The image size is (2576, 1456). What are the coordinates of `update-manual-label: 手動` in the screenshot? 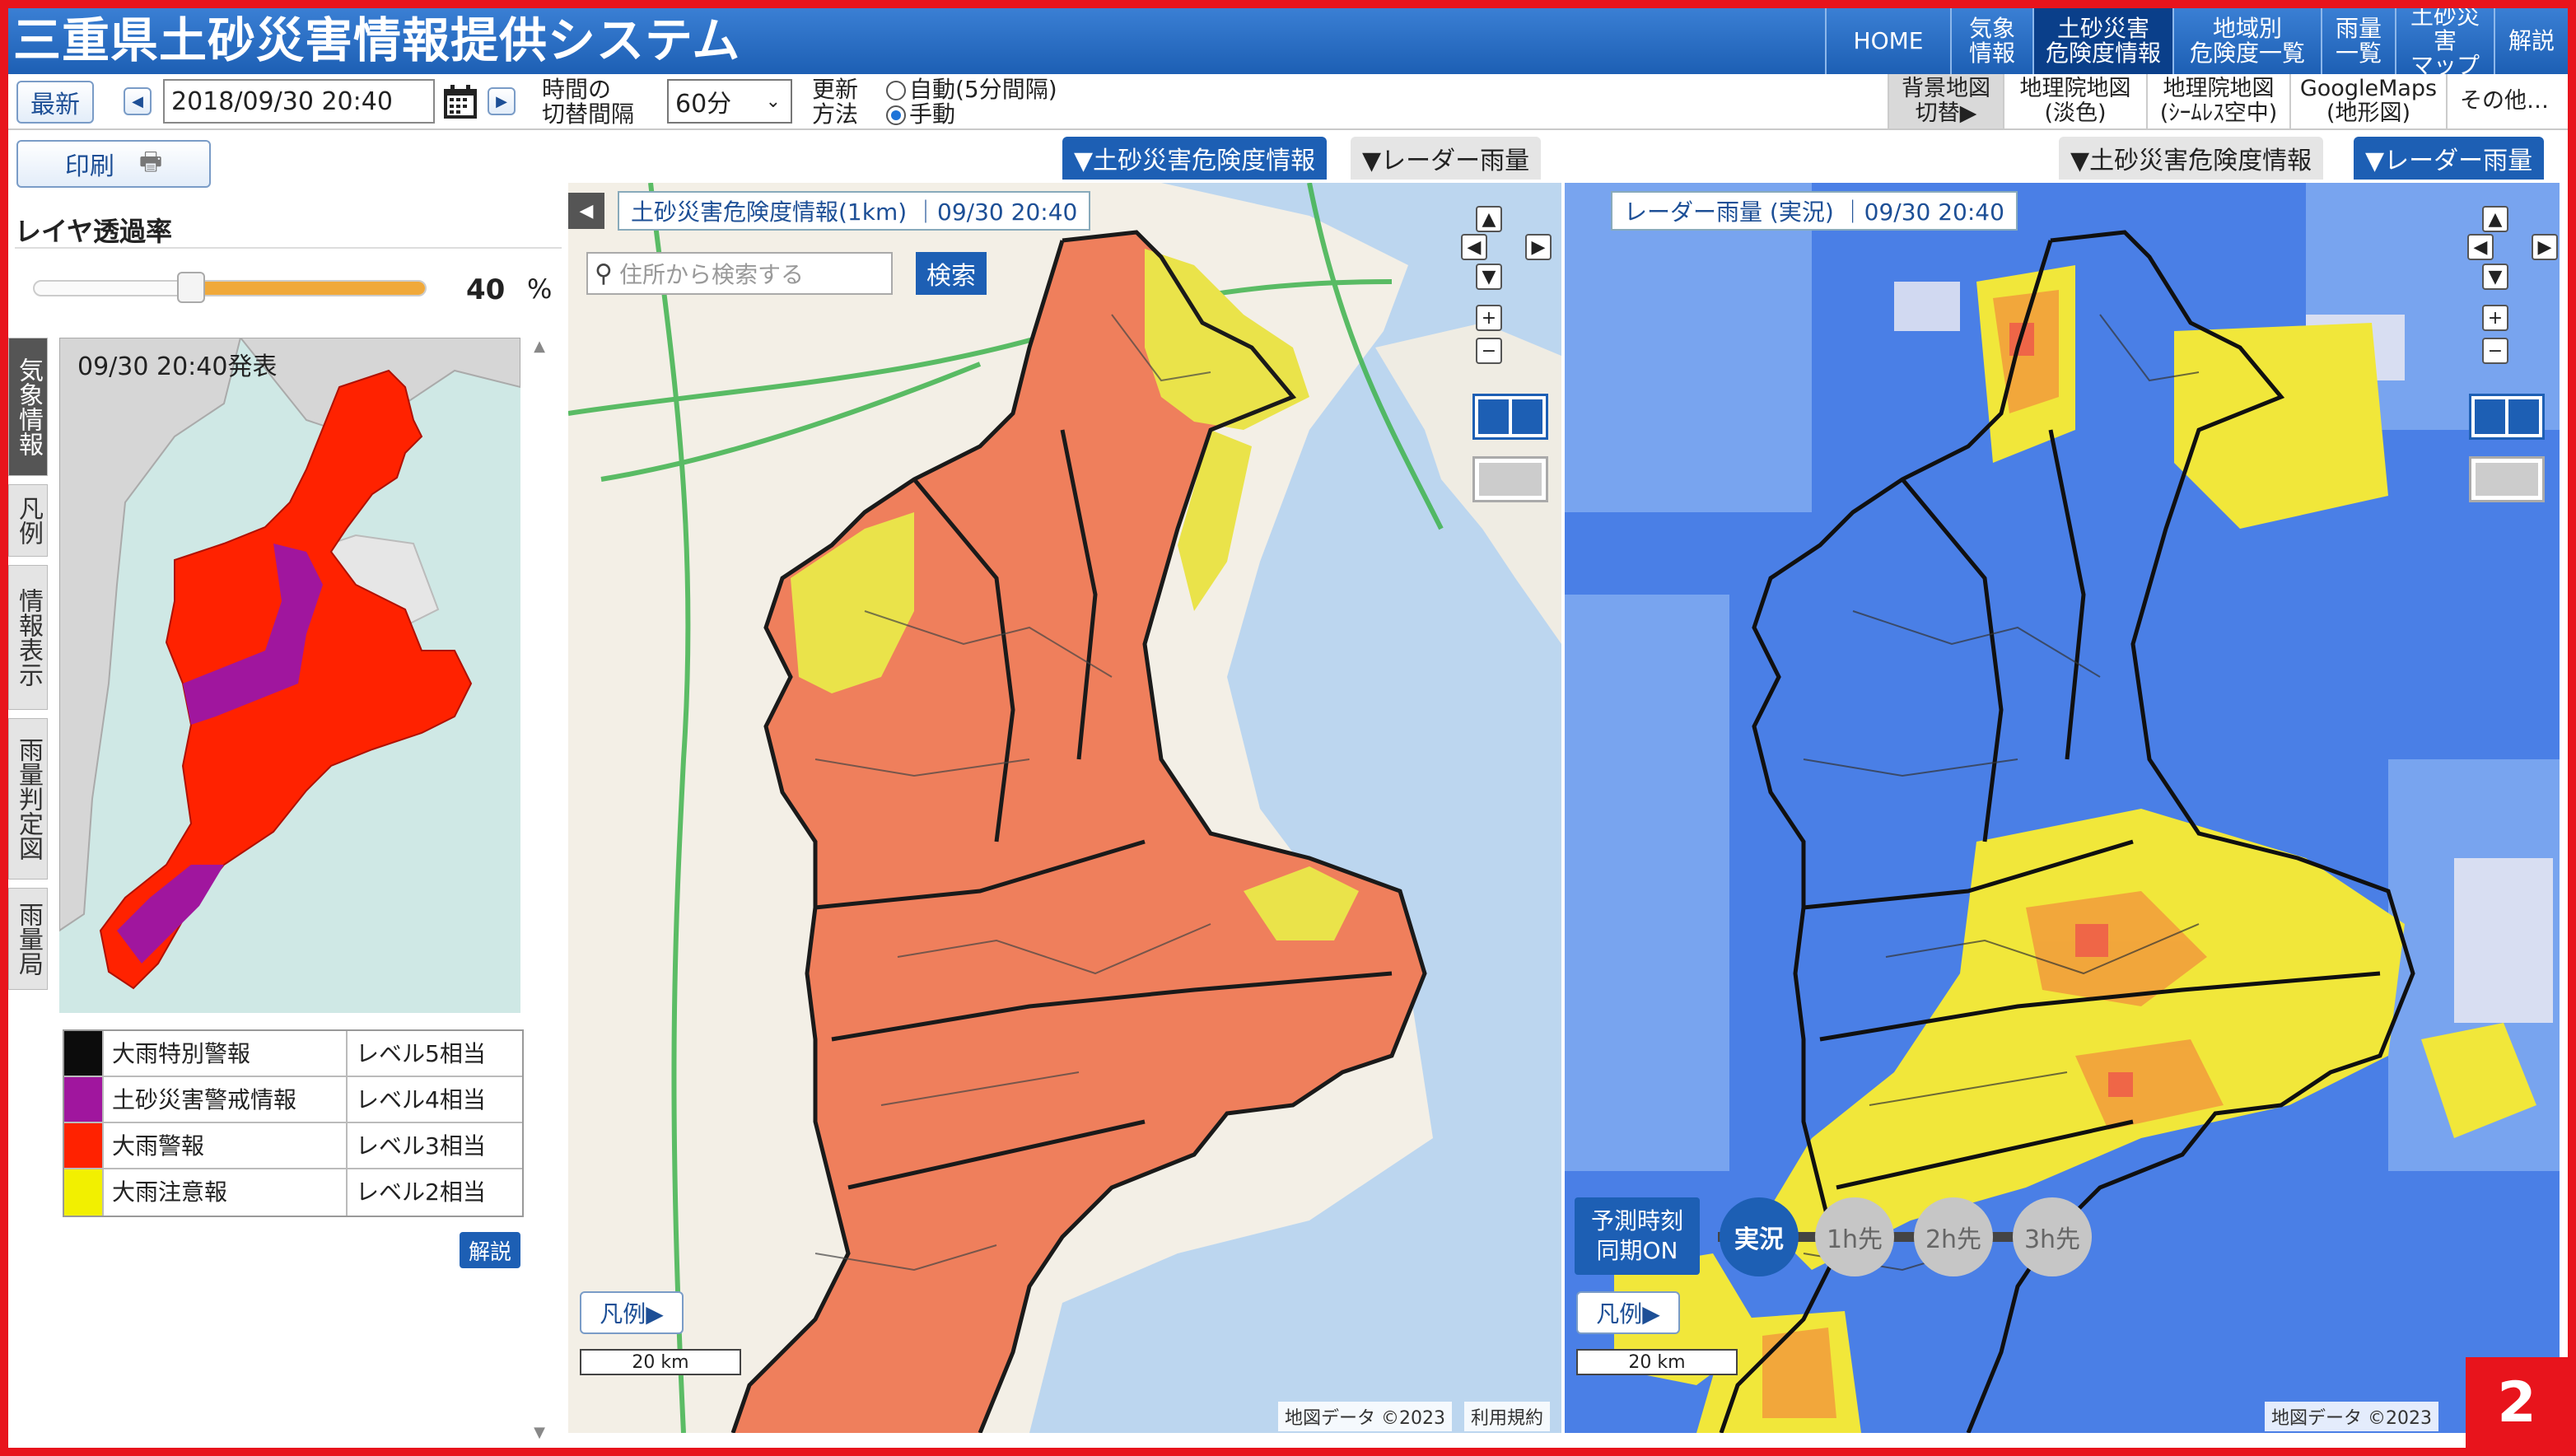 It's located at (932, 114).